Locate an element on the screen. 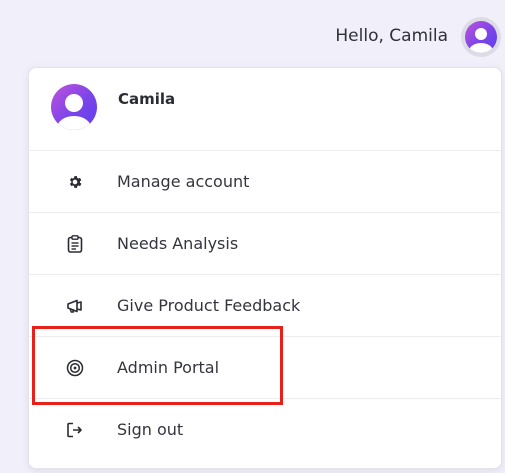 The width and height of the screenshot is (505, 473). user-avatar-button is located at coordinates (481, 37).